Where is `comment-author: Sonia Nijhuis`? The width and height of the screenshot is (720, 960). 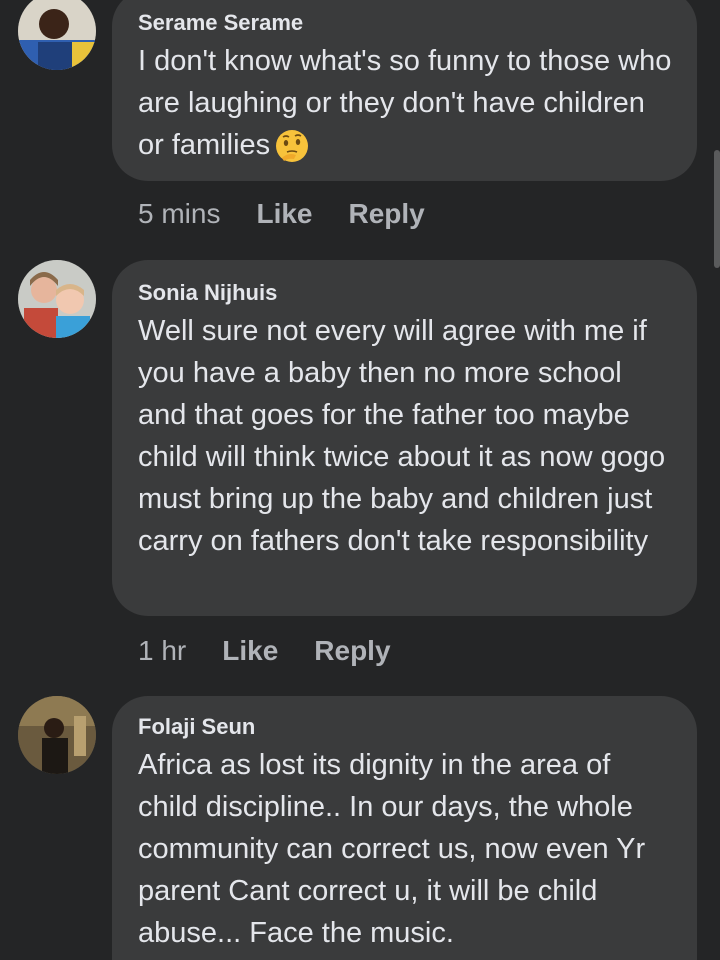 comment-author: Sonia Nijhuis is located at coordinates (407, 293).